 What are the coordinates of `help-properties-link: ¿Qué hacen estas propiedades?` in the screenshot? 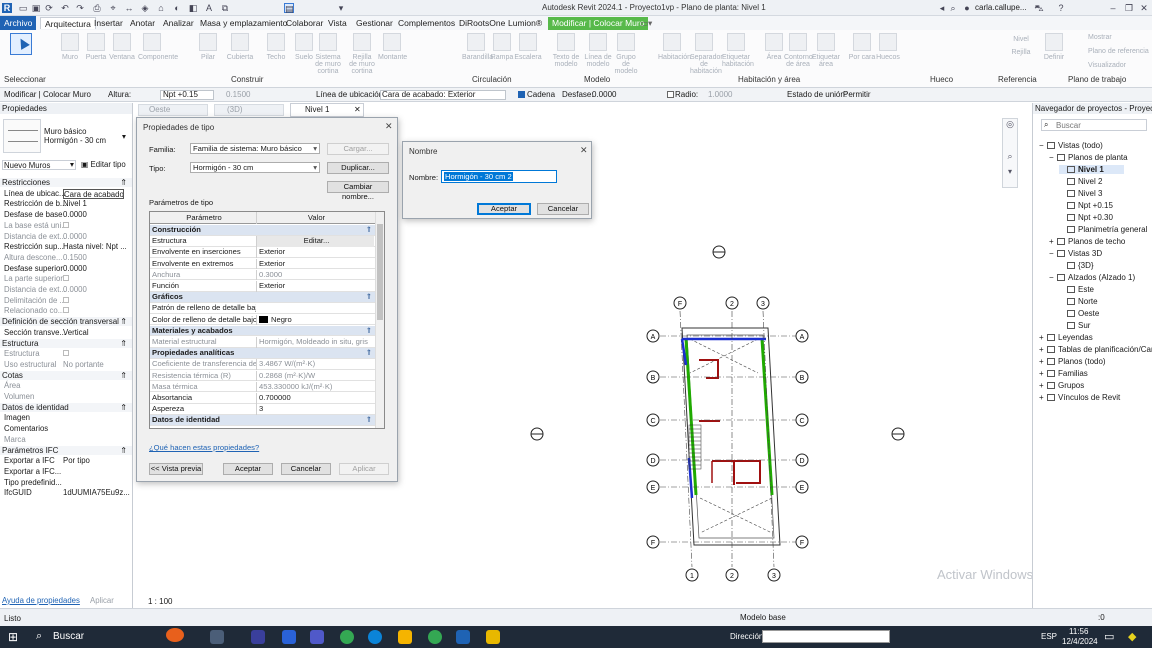 It's located at (204, 447).